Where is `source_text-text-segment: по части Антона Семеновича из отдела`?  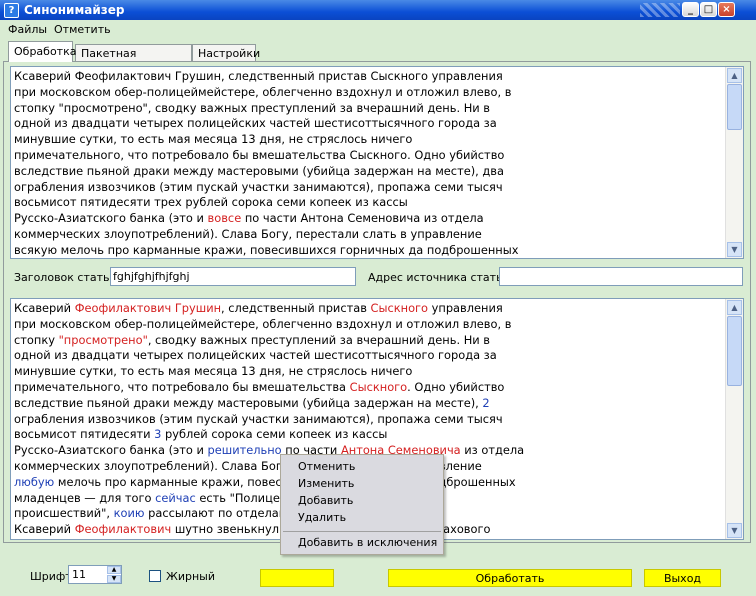
source_text-text-segment: по части Антона Семеновича из отдела is located at coordinates (362, 218).